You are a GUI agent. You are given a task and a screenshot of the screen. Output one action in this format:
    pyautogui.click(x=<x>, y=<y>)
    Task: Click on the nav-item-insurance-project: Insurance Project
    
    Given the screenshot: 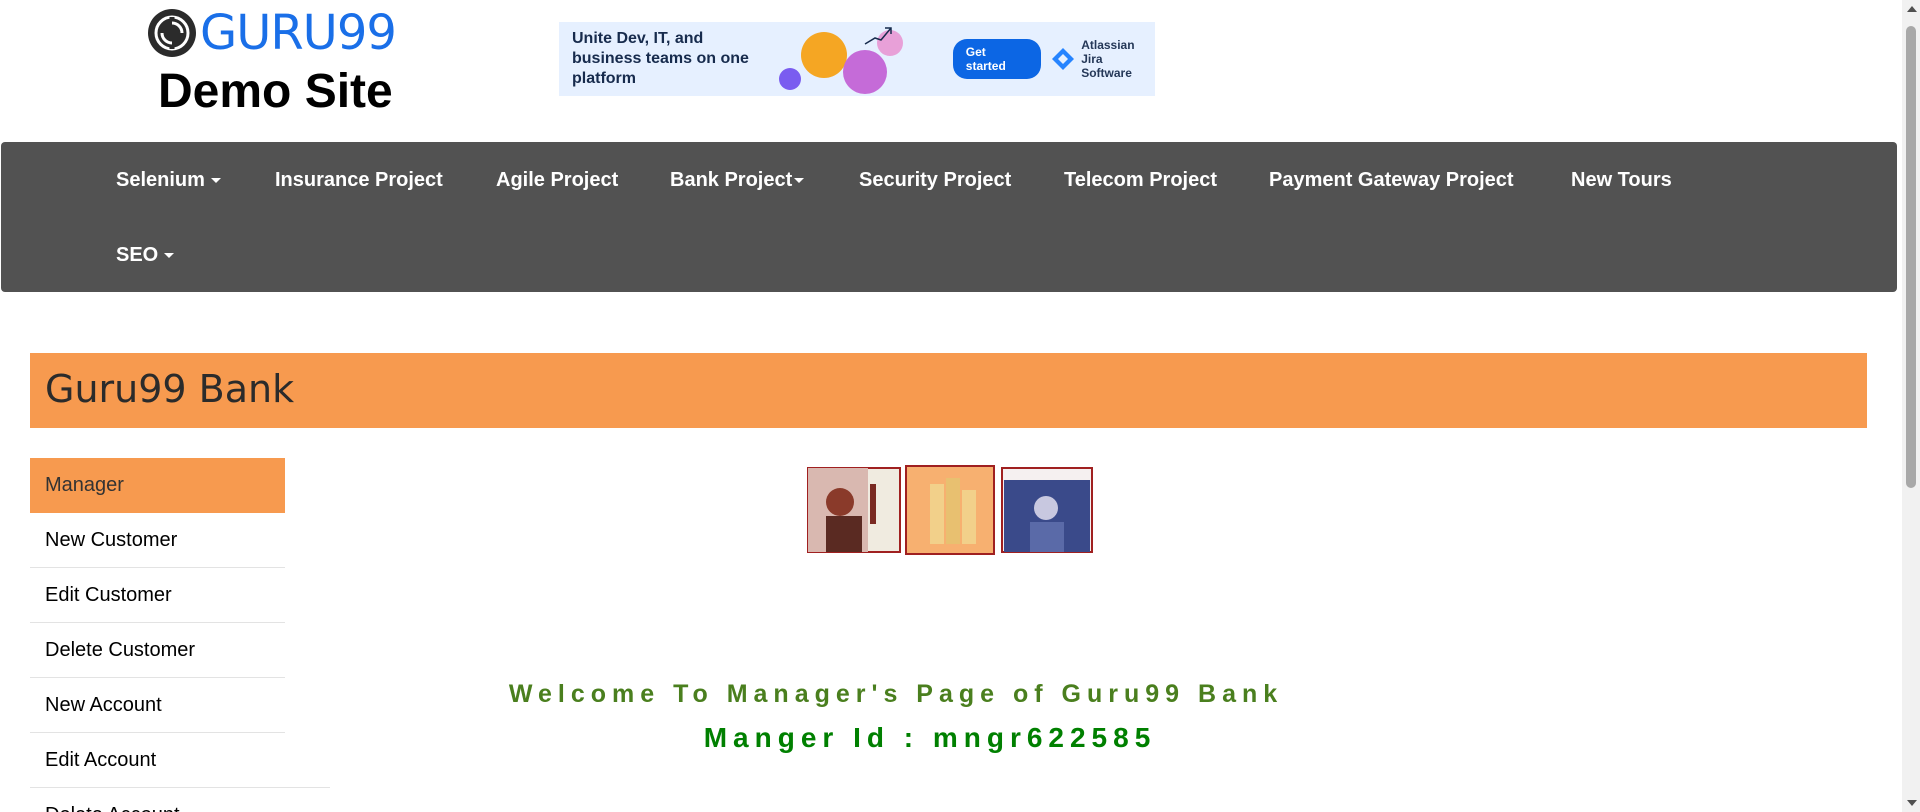 What is the action you would take?
    pyautogui.click(x=359, y=180)
    